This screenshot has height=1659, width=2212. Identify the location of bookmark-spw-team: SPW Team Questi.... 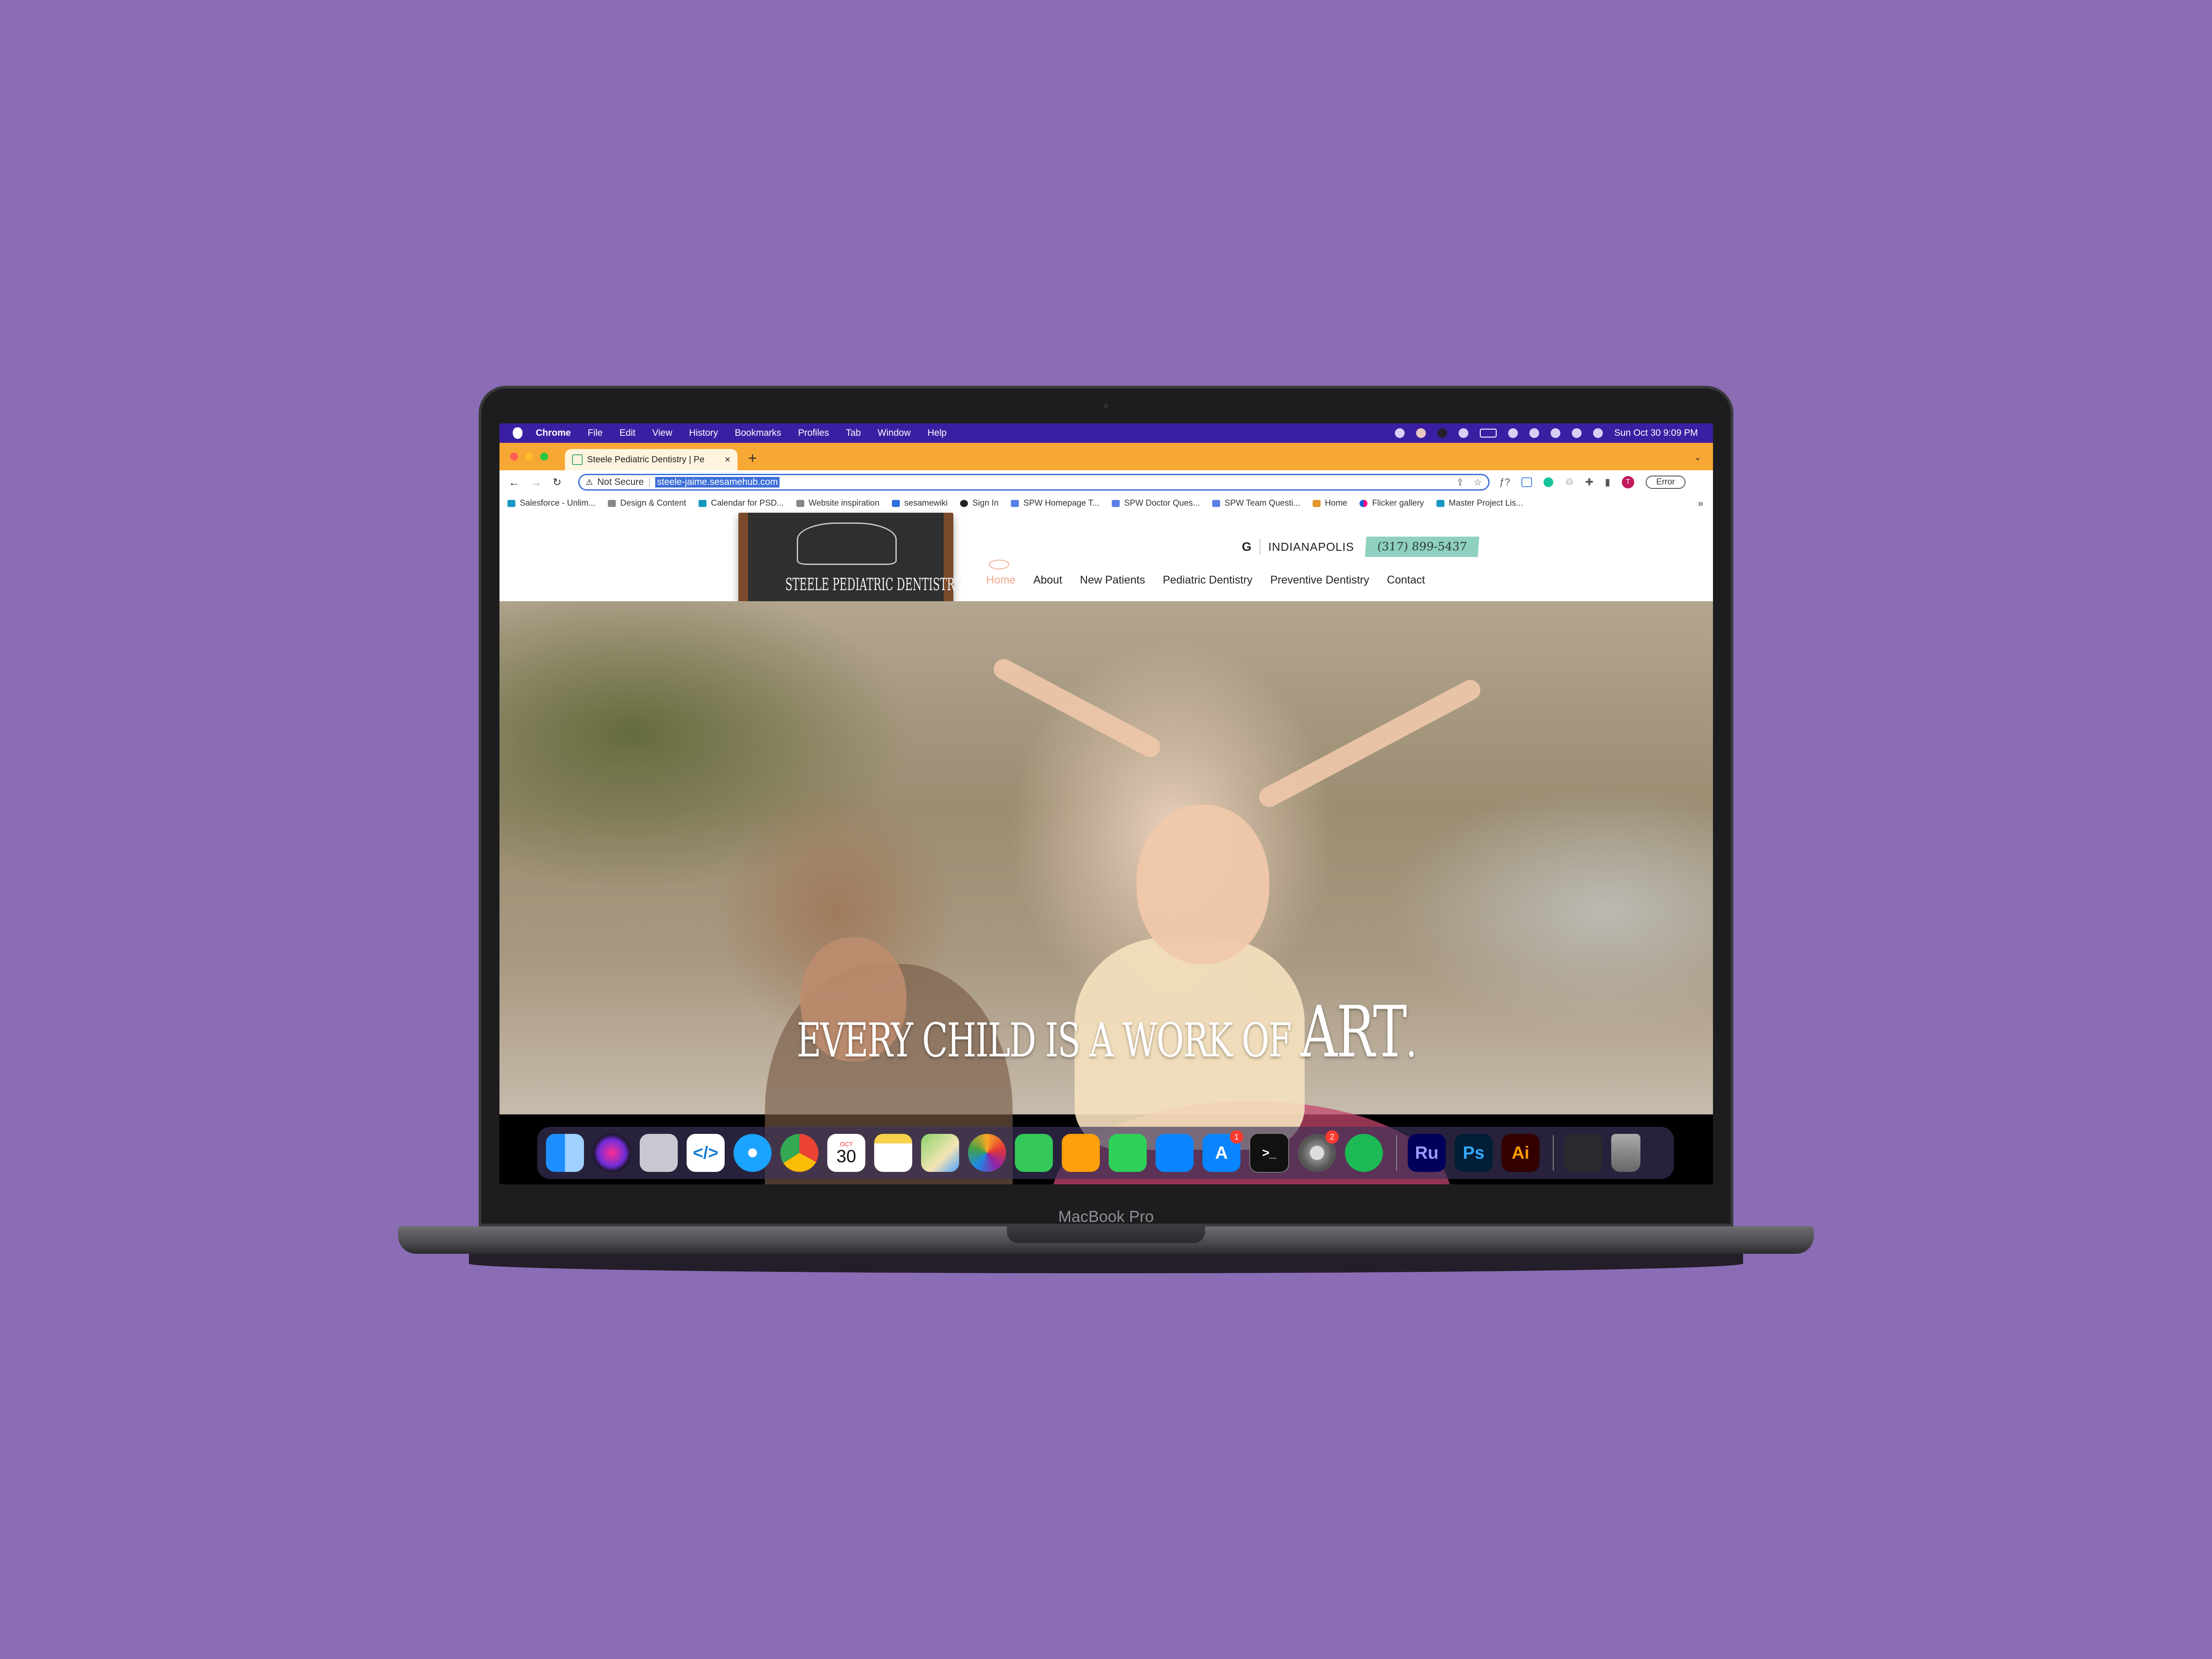
(1256, 504).